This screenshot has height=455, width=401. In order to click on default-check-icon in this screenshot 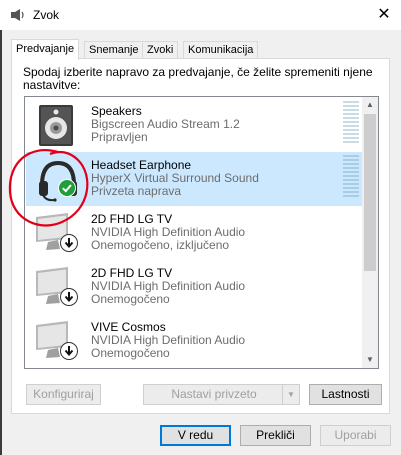, I will do `click(67, 188)`.